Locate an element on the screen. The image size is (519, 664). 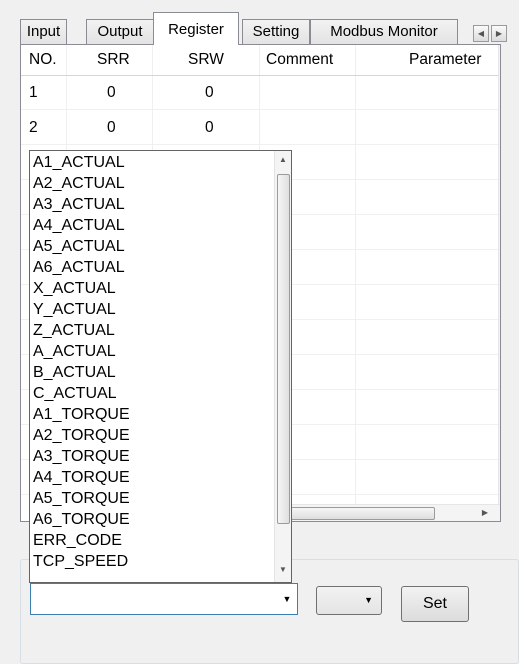
list-item: A4_ACTUAL is located at coordinates (79, 226).